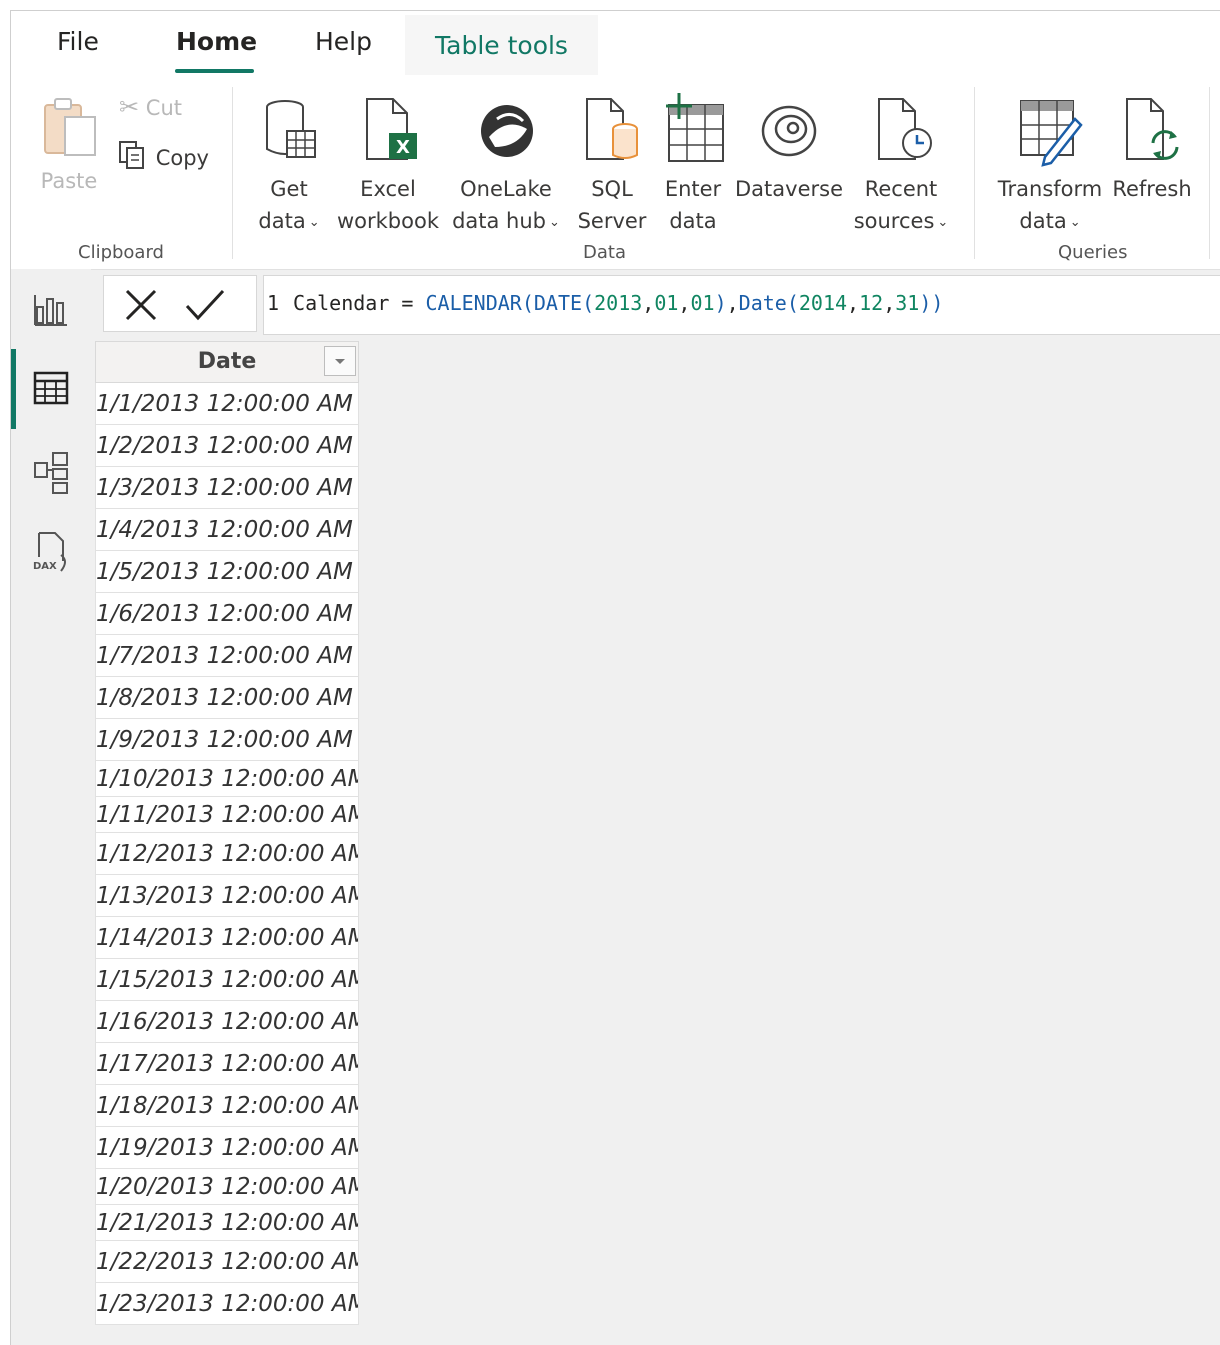 The image size is (1220, 1345). Describe the element at coordinates (51, 807) in the screenshot. I see `view-rail: DAX` at that location.